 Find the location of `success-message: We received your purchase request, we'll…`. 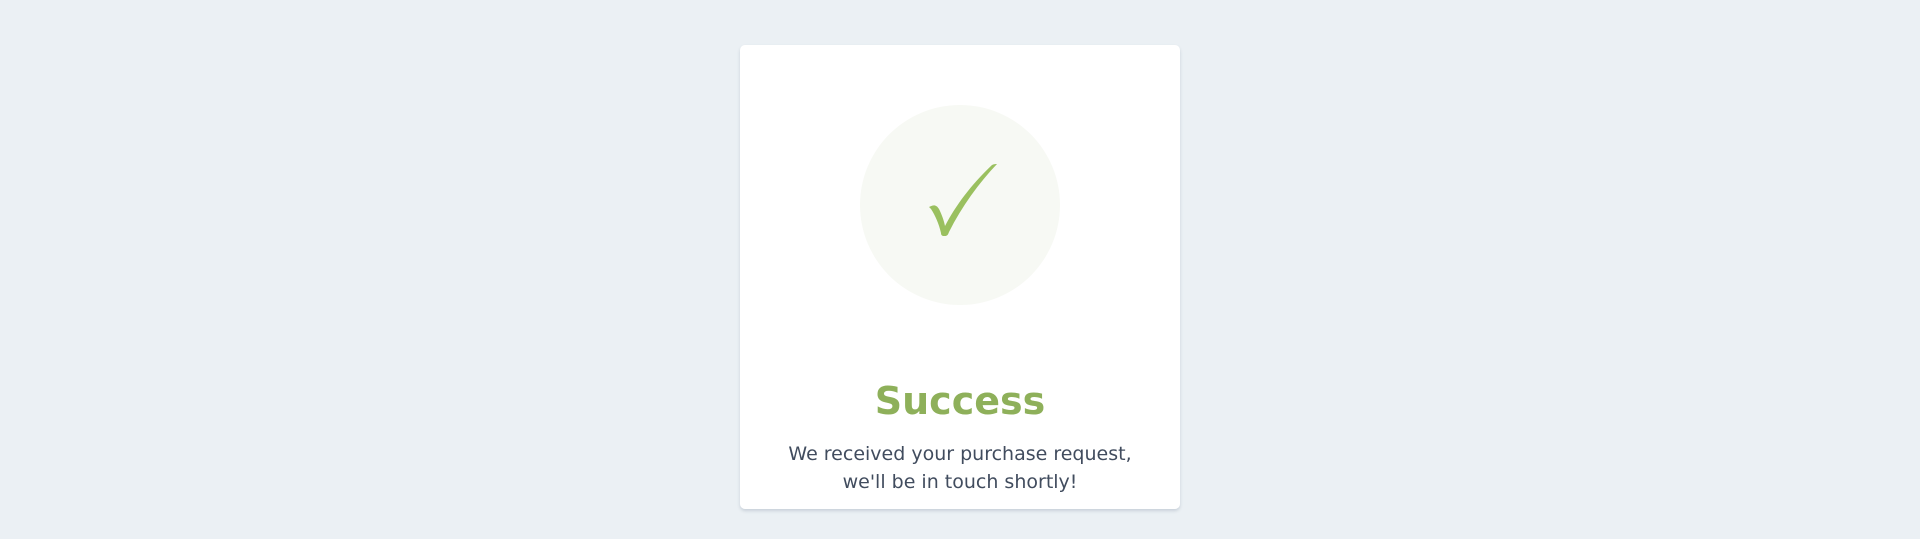

success-message: We received your purchase request, we'll… is located at coordinates (960, 468).